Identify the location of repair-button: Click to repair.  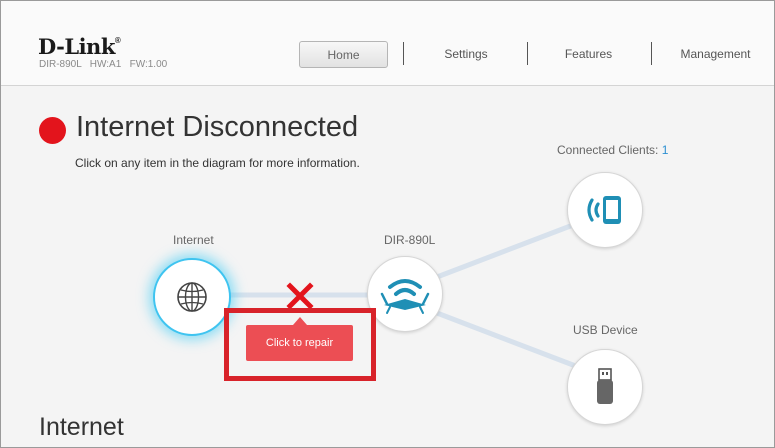
(299, 343).